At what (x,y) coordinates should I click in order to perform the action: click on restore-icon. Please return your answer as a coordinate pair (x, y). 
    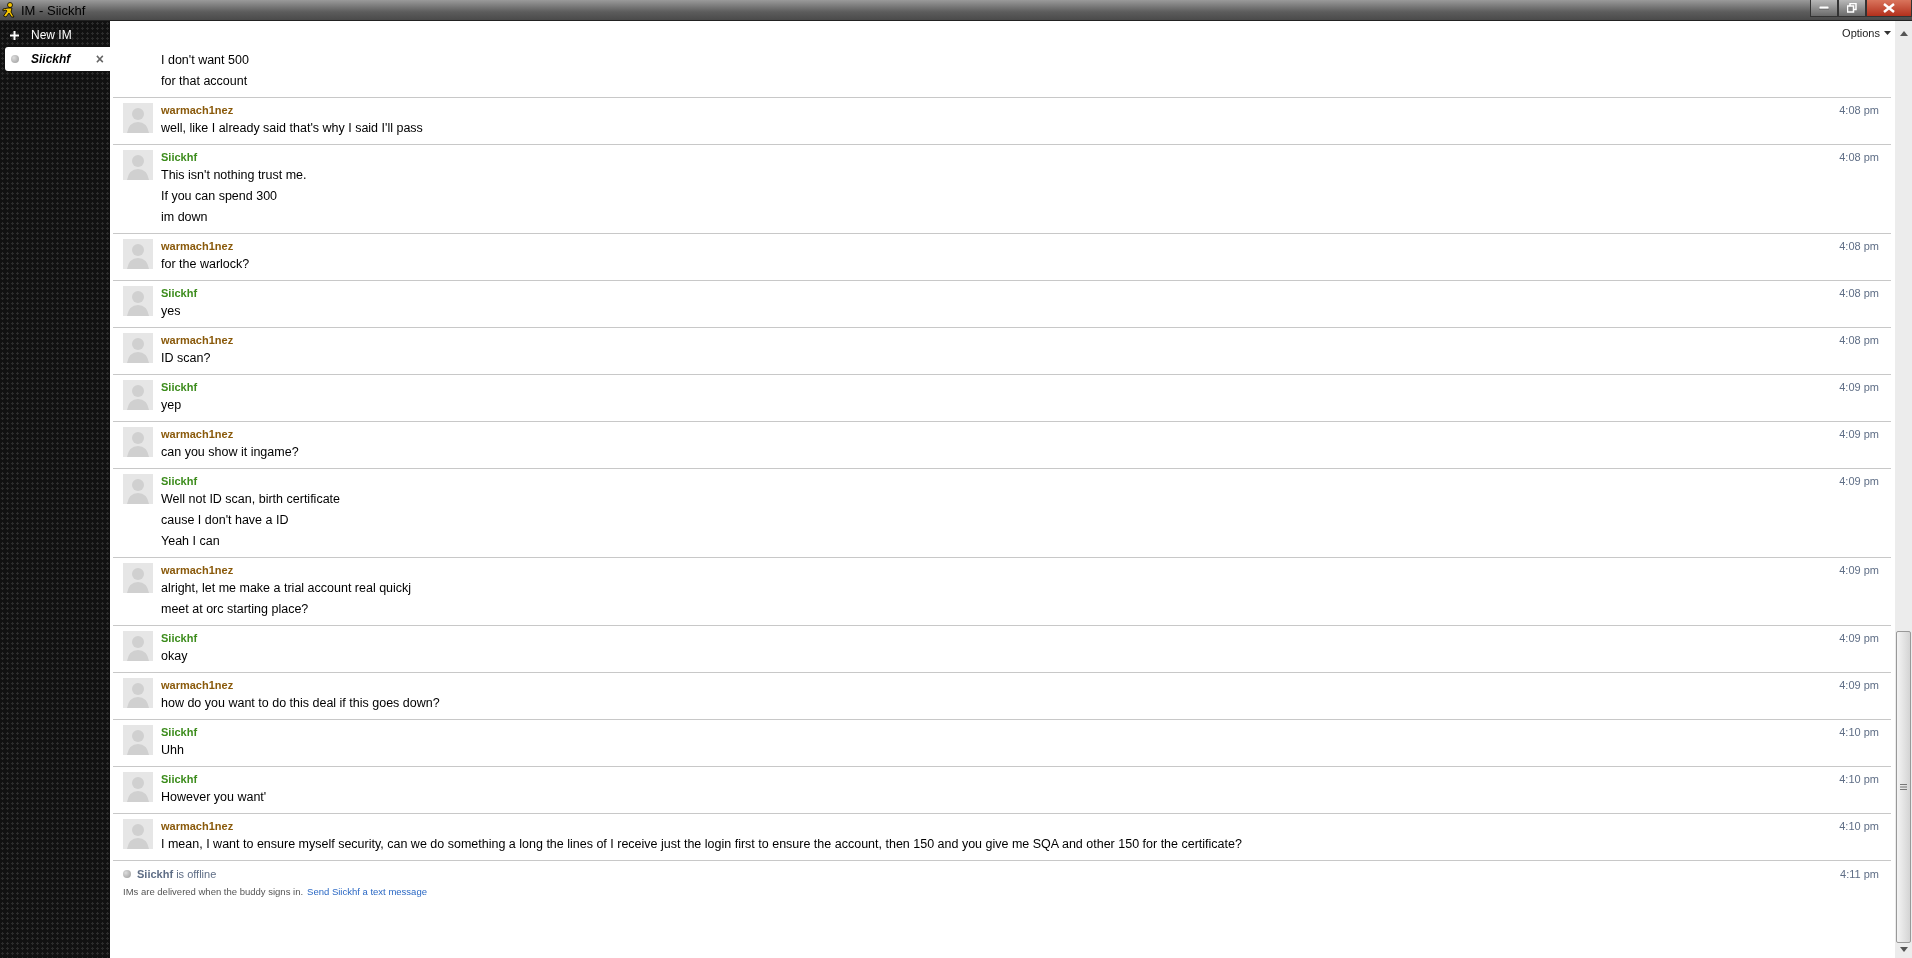
    Looking at the image, I should click on (1852, 8).